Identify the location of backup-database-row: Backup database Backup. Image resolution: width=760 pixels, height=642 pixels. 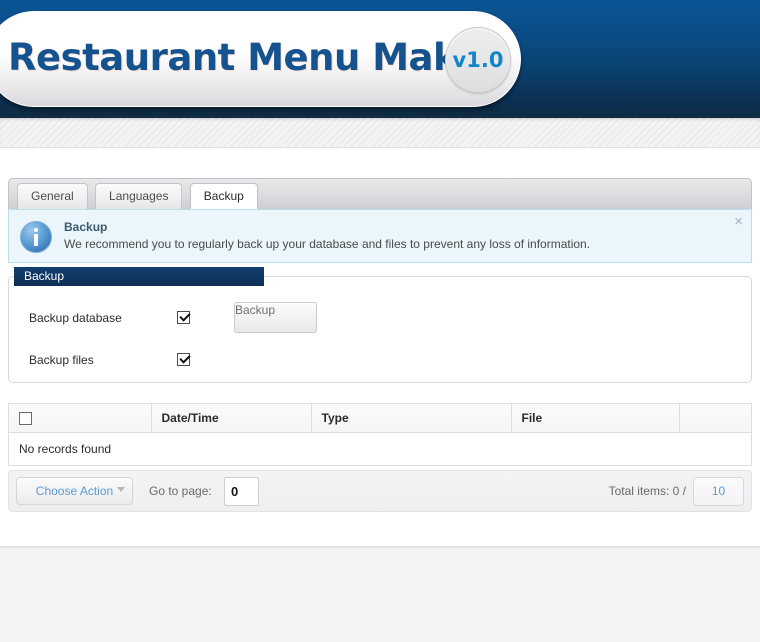
(380, 317).